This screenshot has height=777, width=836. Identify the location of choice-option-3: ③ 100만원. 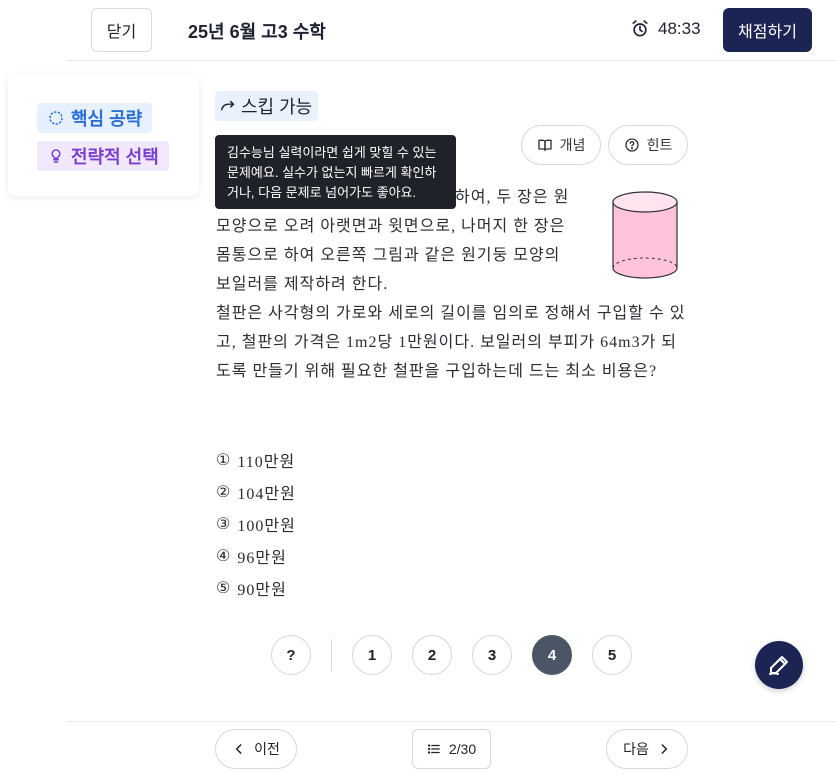
(256, 524).